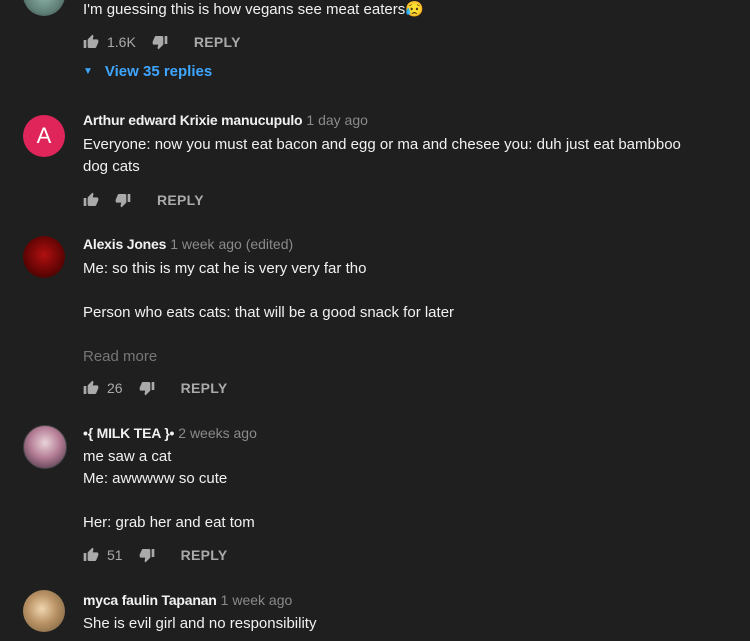  Describe the element at coordinates (158, 71) in the screenshot. I see `view-replies-label: View 35 replies` at that location.